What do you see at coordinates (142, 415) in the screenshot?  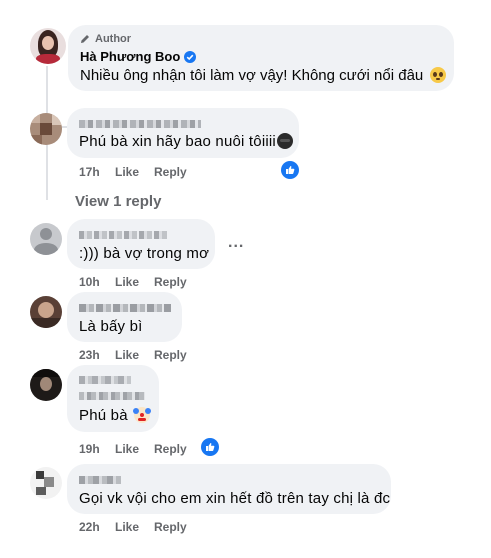 I see `clown-face-icon` at bounding box center [142, 415].